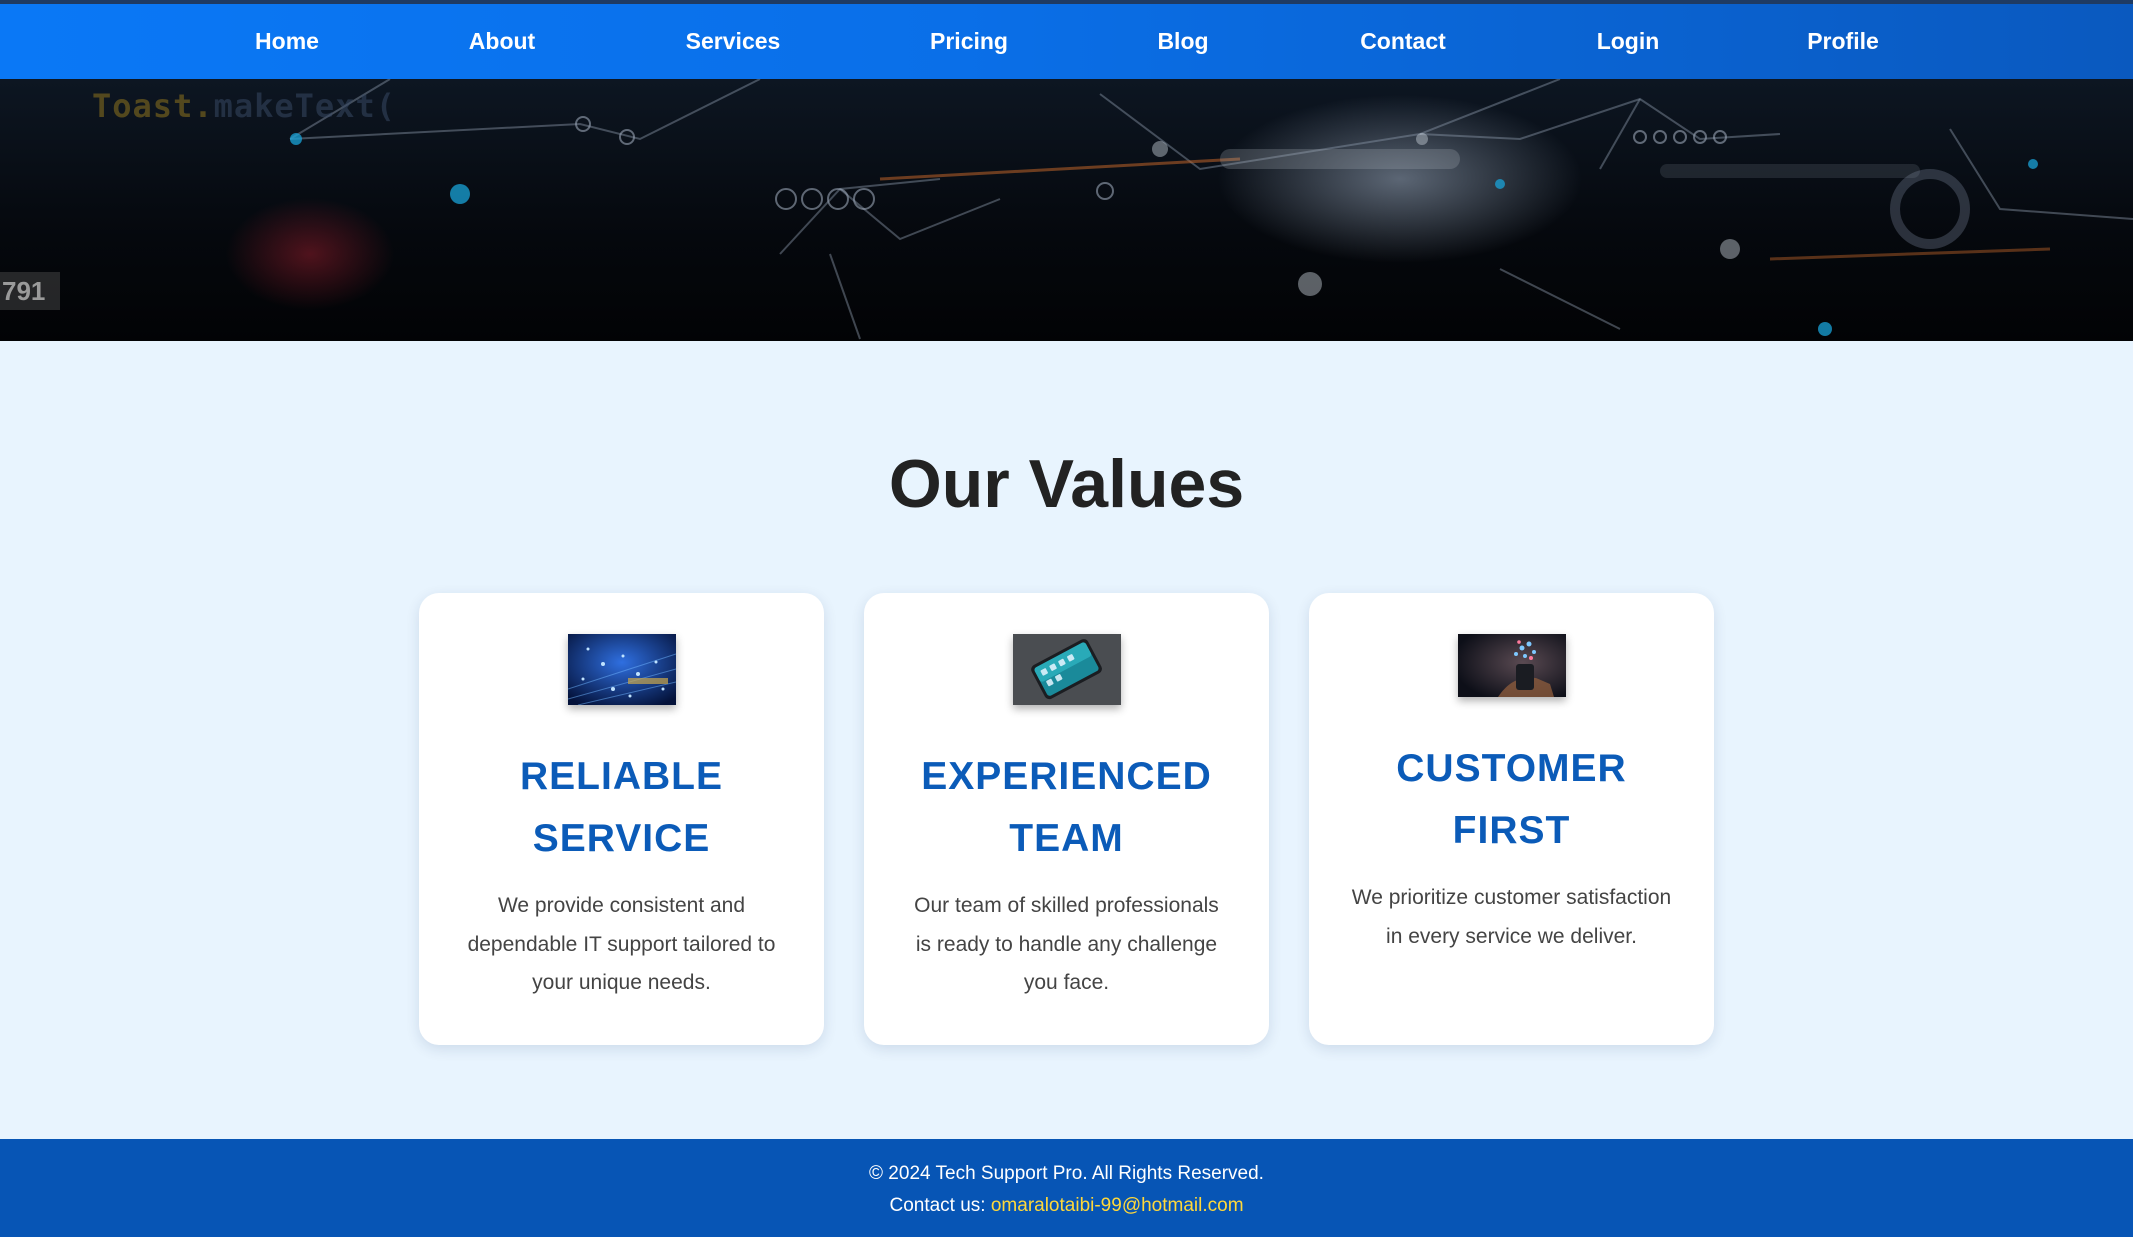  Describe the element at coordinates (1403, 41) in the screenshot. I see `nav-link-contact: Contact` at that location.